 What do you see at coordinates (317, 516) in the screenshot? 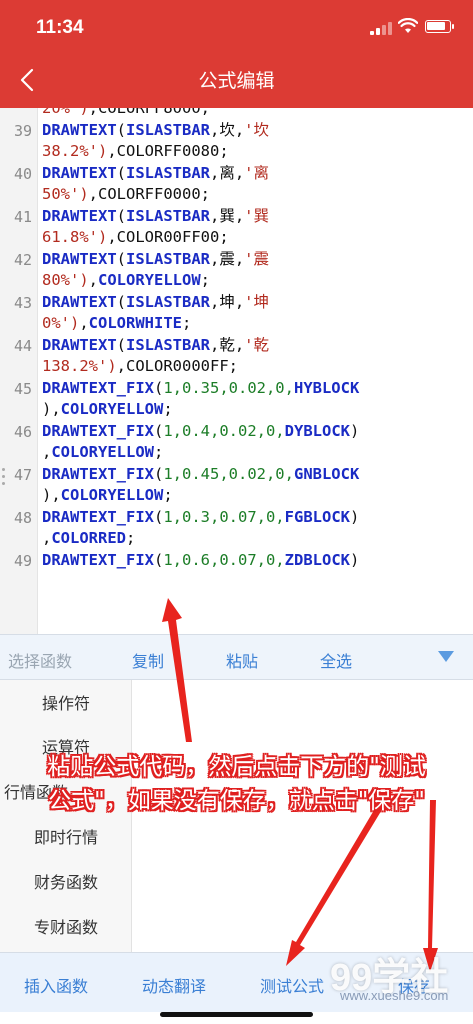
I see `code-token: FGBLOCK` at bounding box center [317, 516].